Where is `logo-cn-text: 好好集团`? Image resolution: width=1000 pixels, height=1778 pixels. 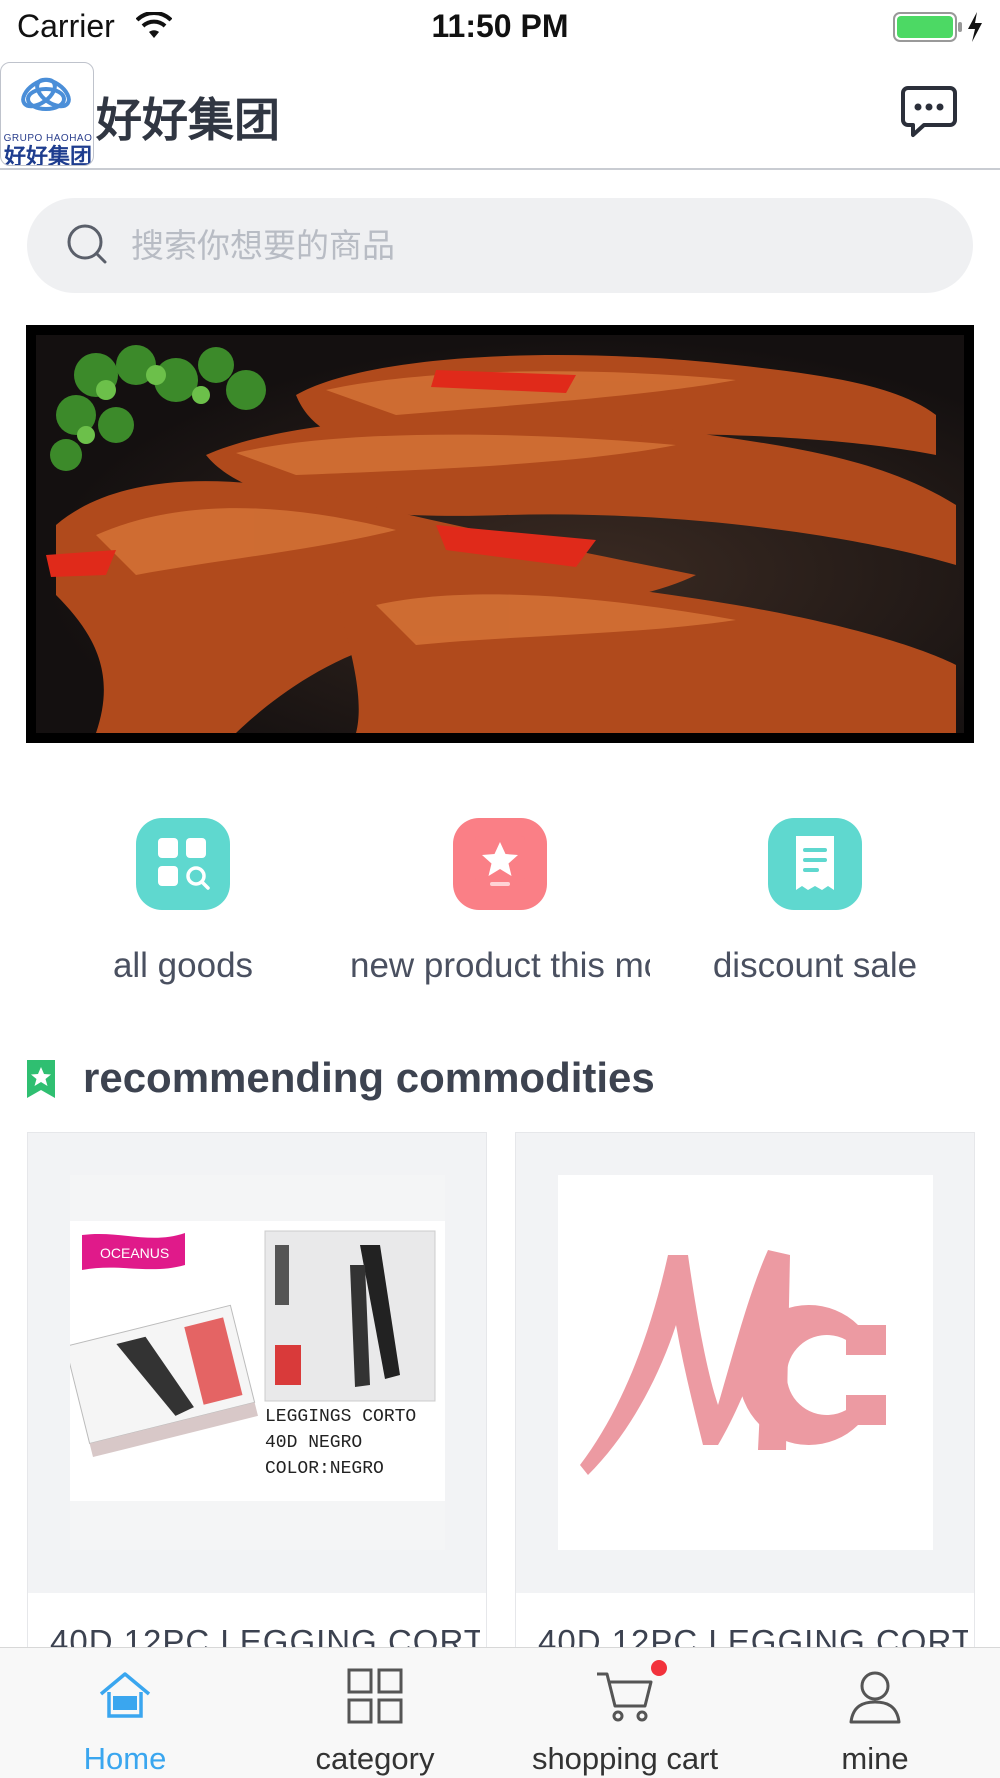
logo-cn-text: 好好集团 is located at coordinates (47, 155).